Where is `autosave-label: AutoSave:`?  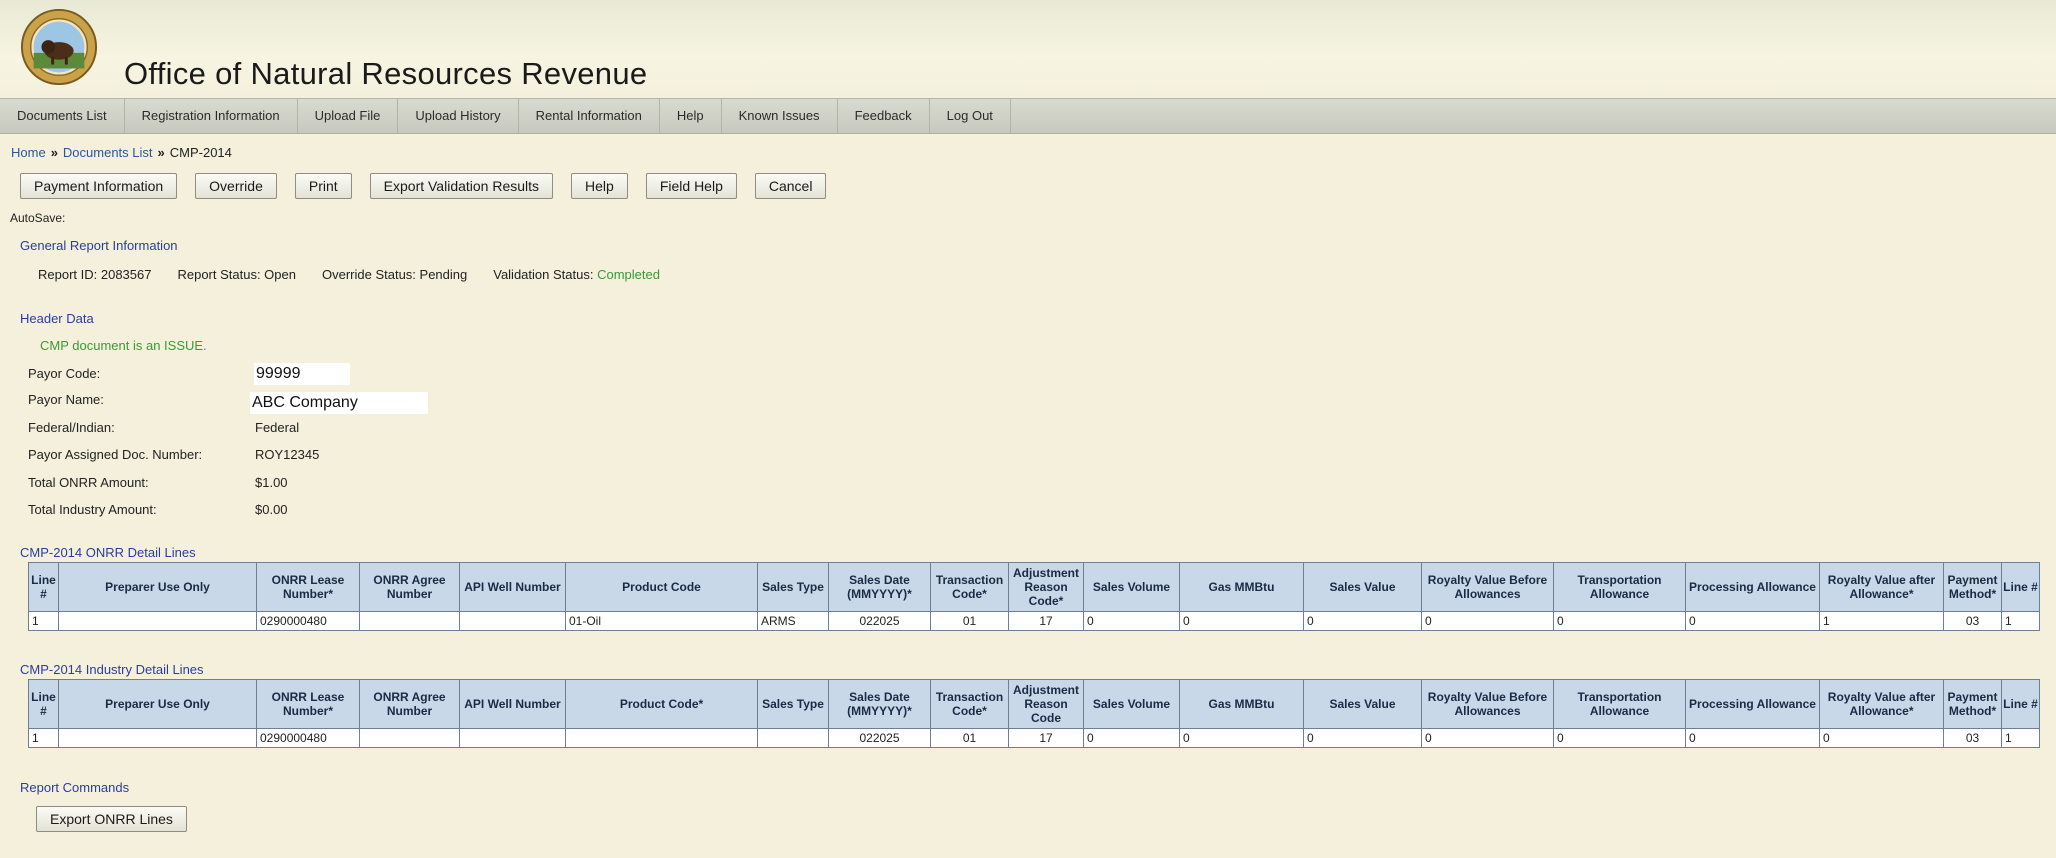
autosave-label: AutoSave: is located at coordinates (38, 218).